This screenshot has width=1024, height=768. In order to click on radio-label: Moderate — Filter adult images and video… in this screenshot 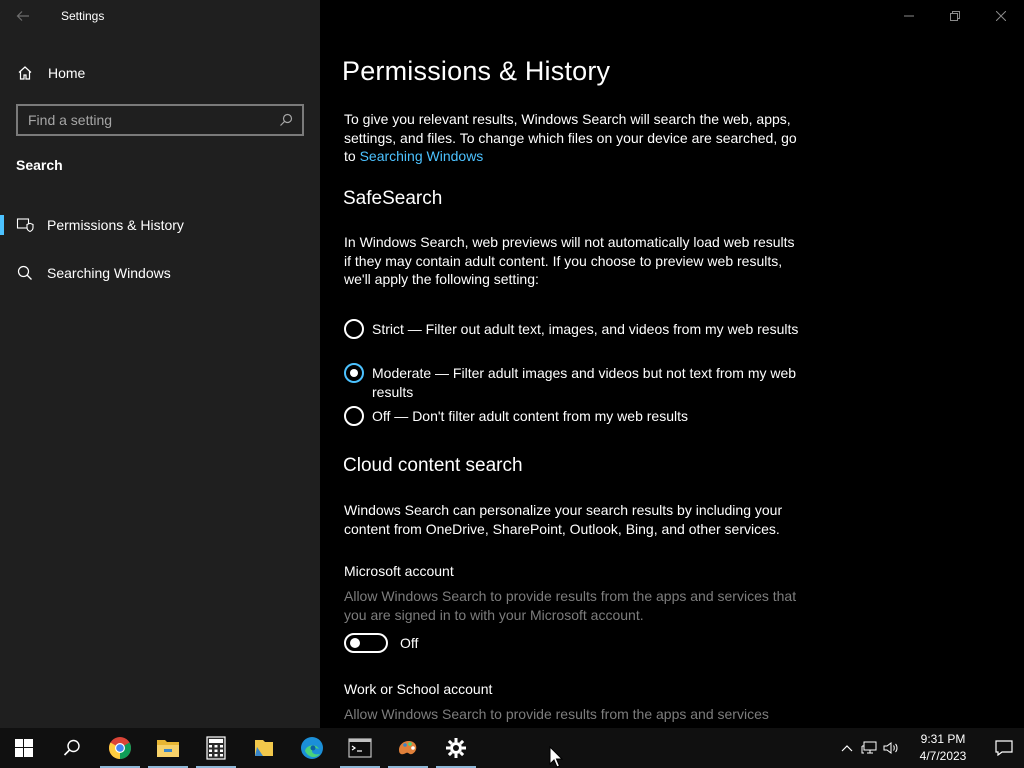, I will do `click(584, 382)`.